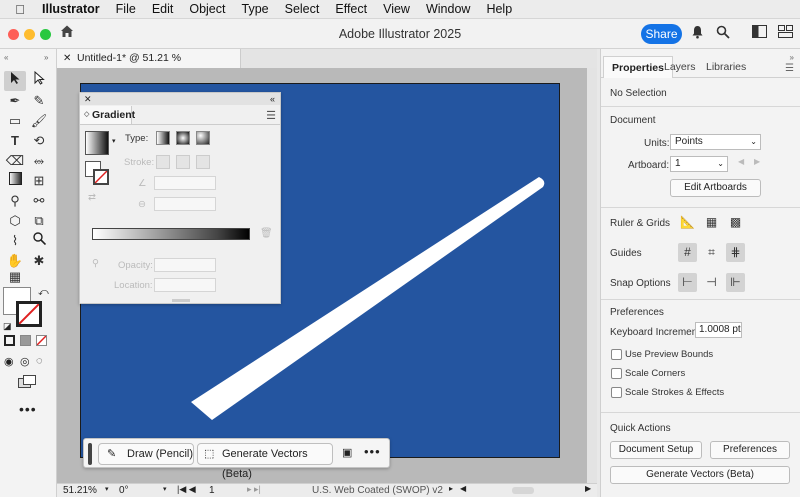  I want to click on zoom-level: 51.21%, so click(80, 490).